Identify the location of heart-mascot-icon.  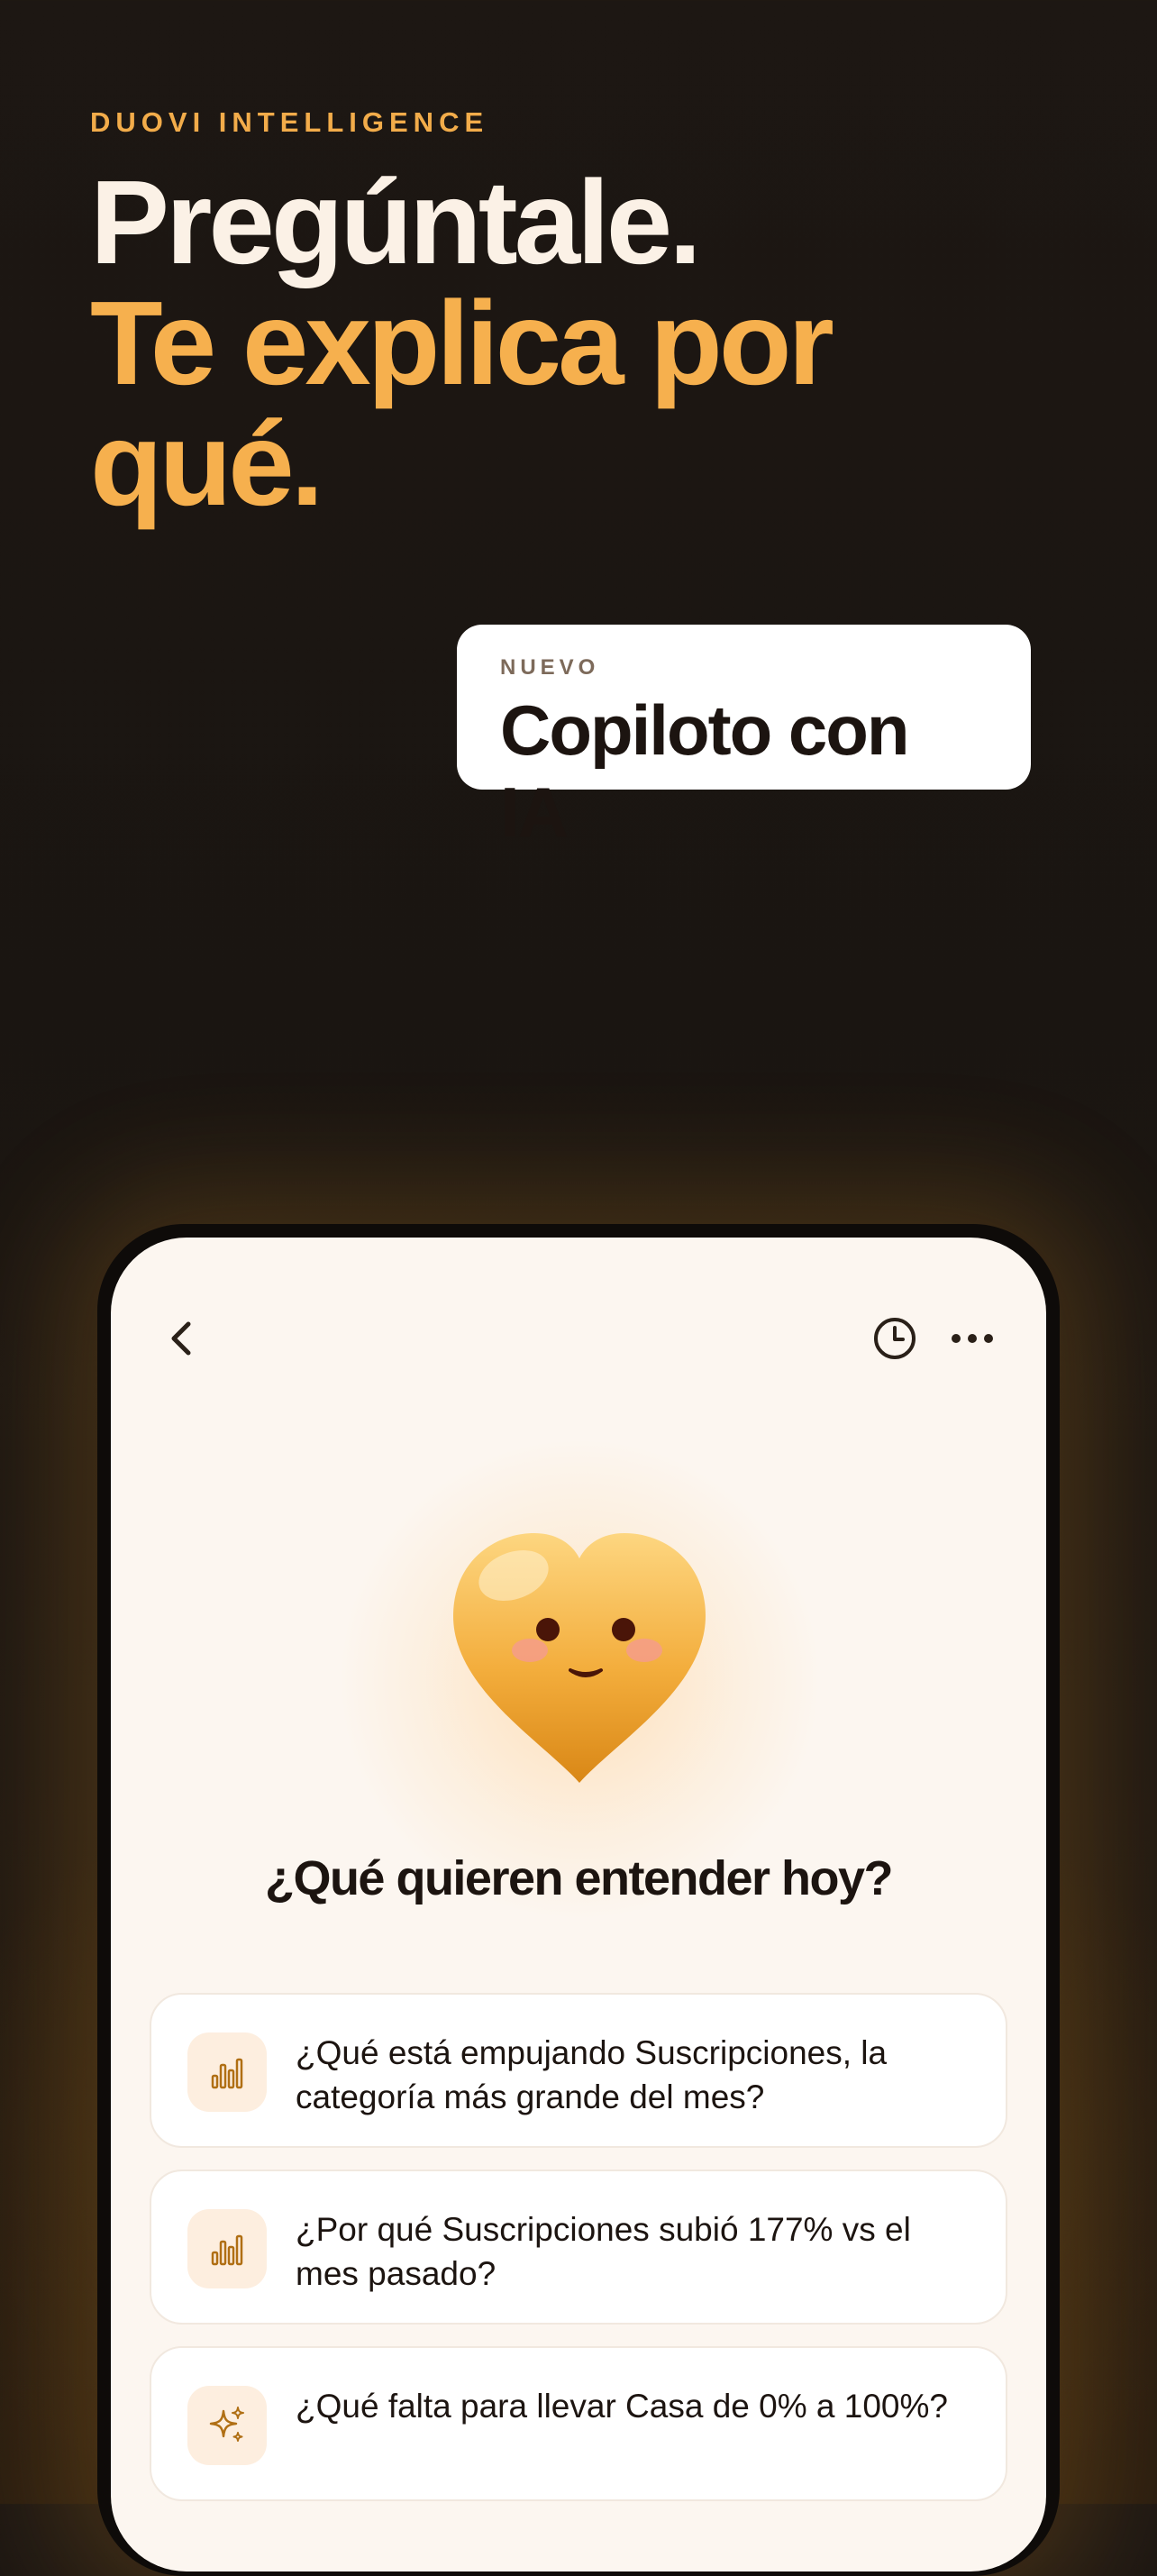
(579, 1658).